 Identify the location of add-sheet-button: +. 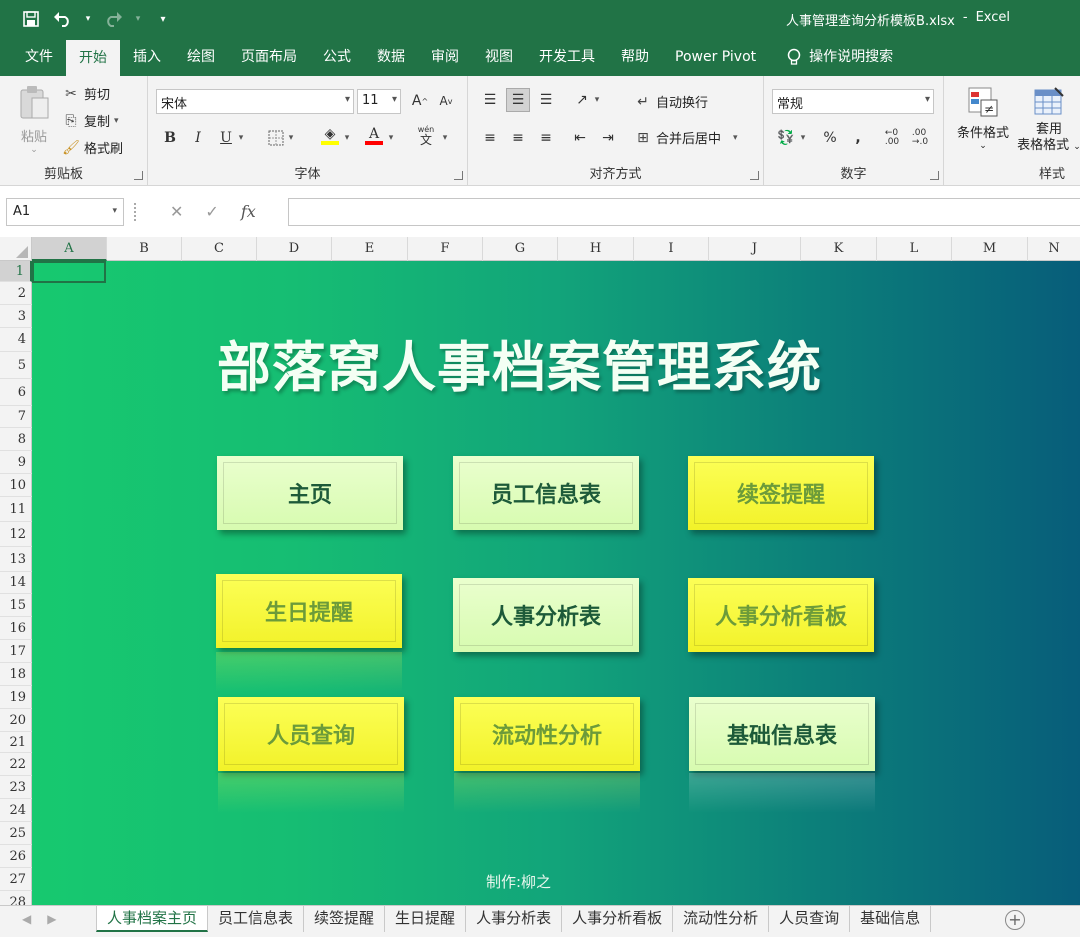
(1015, 920).